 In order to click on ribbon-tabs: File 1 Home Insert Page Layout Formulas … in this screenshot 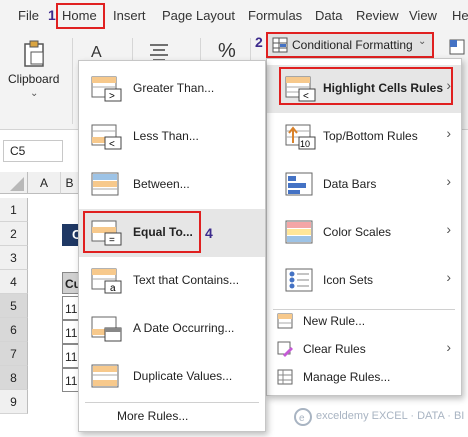, I will do `click(234, 16)`.